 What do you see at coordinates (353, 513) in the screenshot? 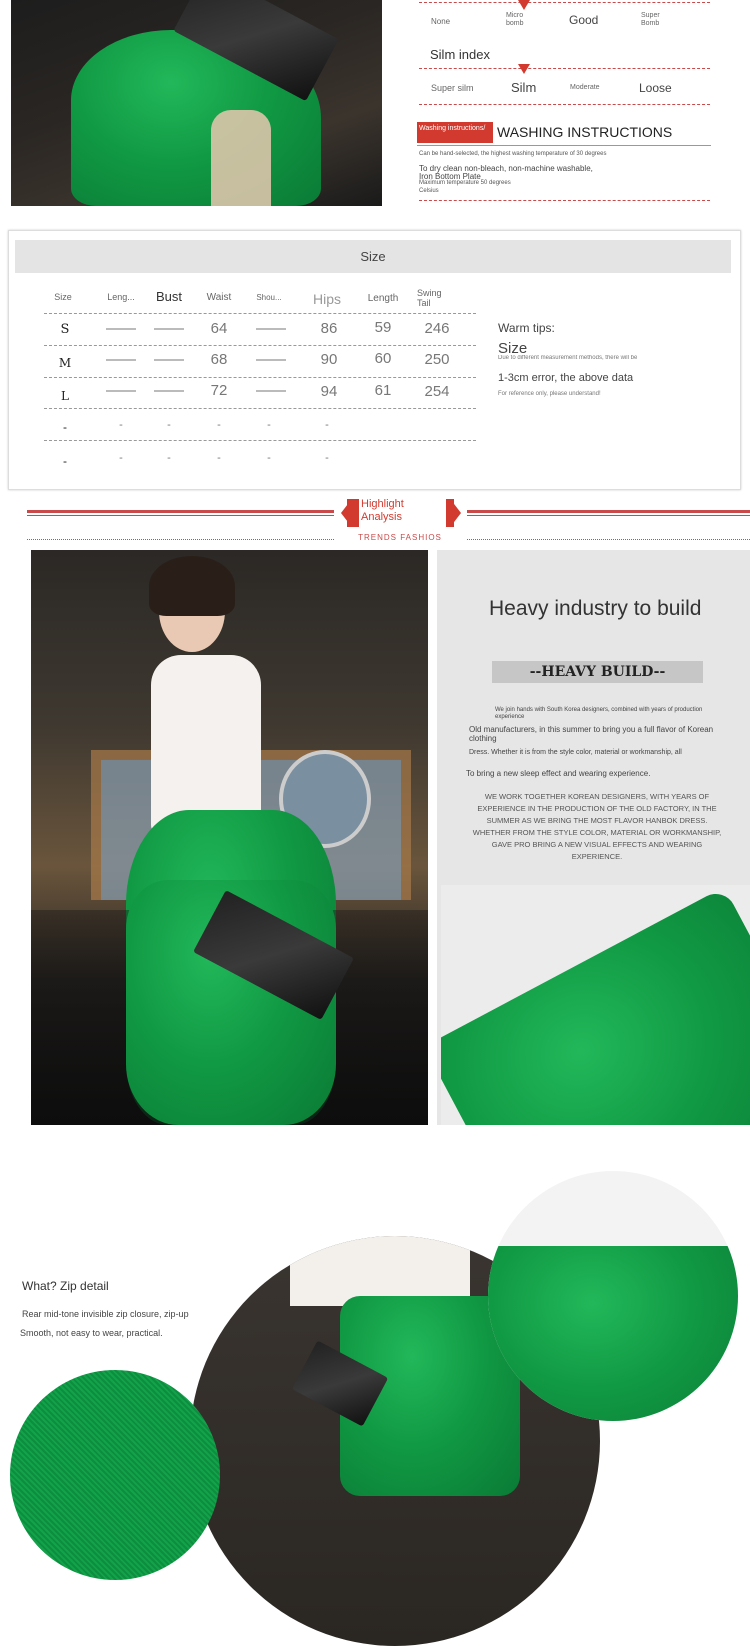
I see `highlight-left-bar` at bounding box center [353, 513].